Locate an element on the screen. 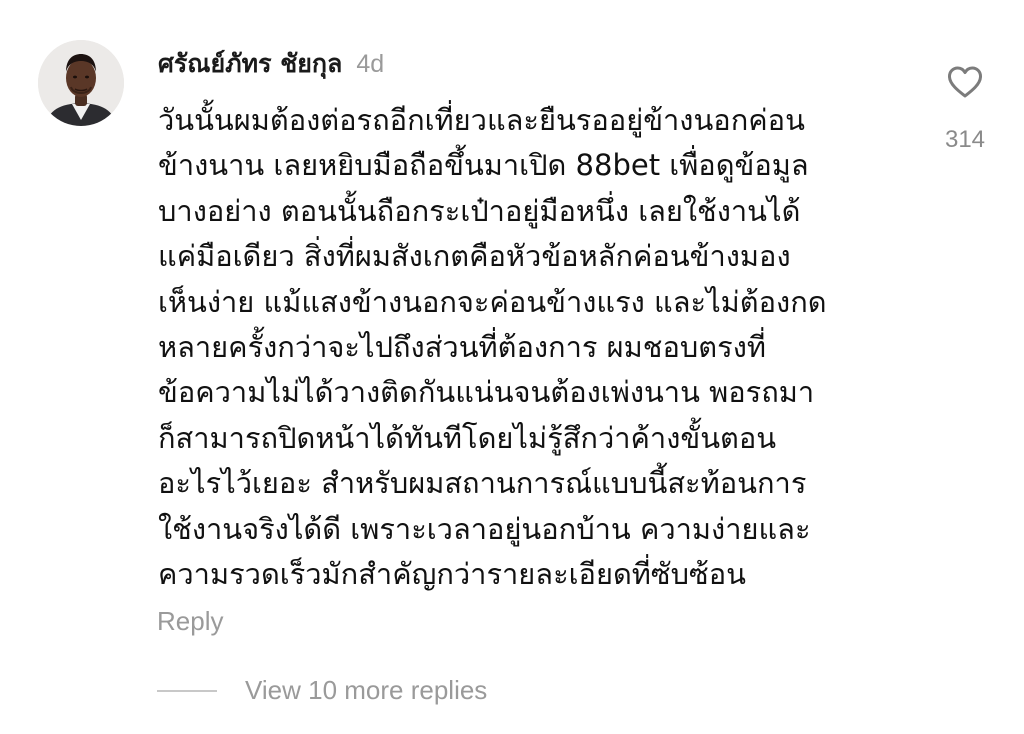 Image resolution: width=1024 pixels, height=734 pixels. avatar is located at coordinates (81, 83).